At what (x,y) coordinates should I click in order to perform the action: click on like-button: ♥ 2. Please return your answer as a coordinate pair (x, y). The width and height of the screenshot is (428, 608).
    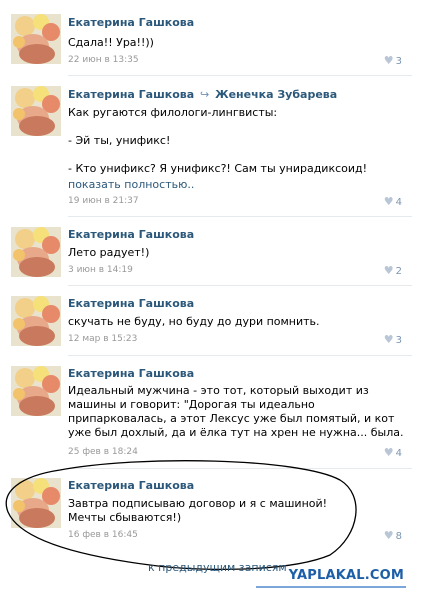
    Looking at the image, I should click on (393, 270).